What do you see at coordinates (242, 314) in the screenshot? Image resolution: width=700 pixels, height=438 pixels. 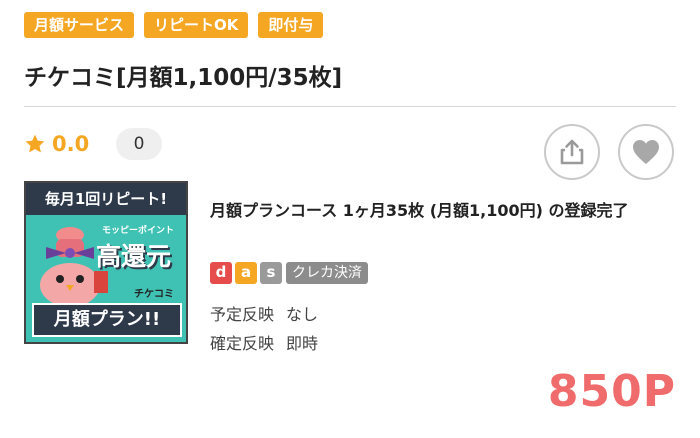 I see `scheduled-reflection-label: 予定反映` at bounding box center [242, 314].